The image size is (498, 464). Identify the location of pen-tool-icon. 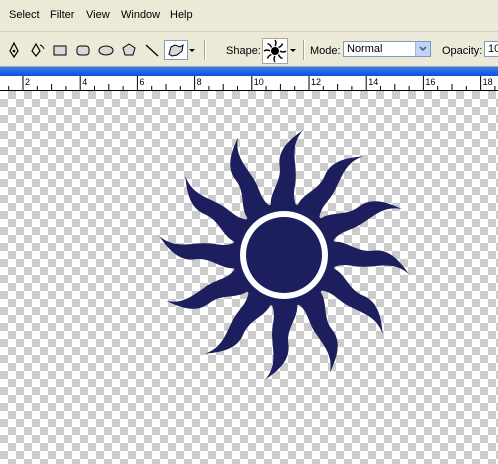
(14, 50).